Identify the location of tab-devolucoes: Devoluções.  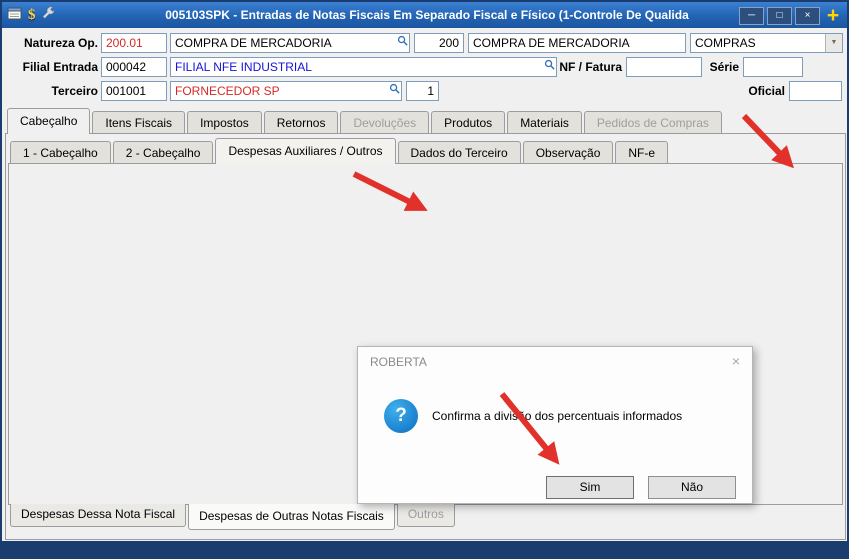
(385, 122).